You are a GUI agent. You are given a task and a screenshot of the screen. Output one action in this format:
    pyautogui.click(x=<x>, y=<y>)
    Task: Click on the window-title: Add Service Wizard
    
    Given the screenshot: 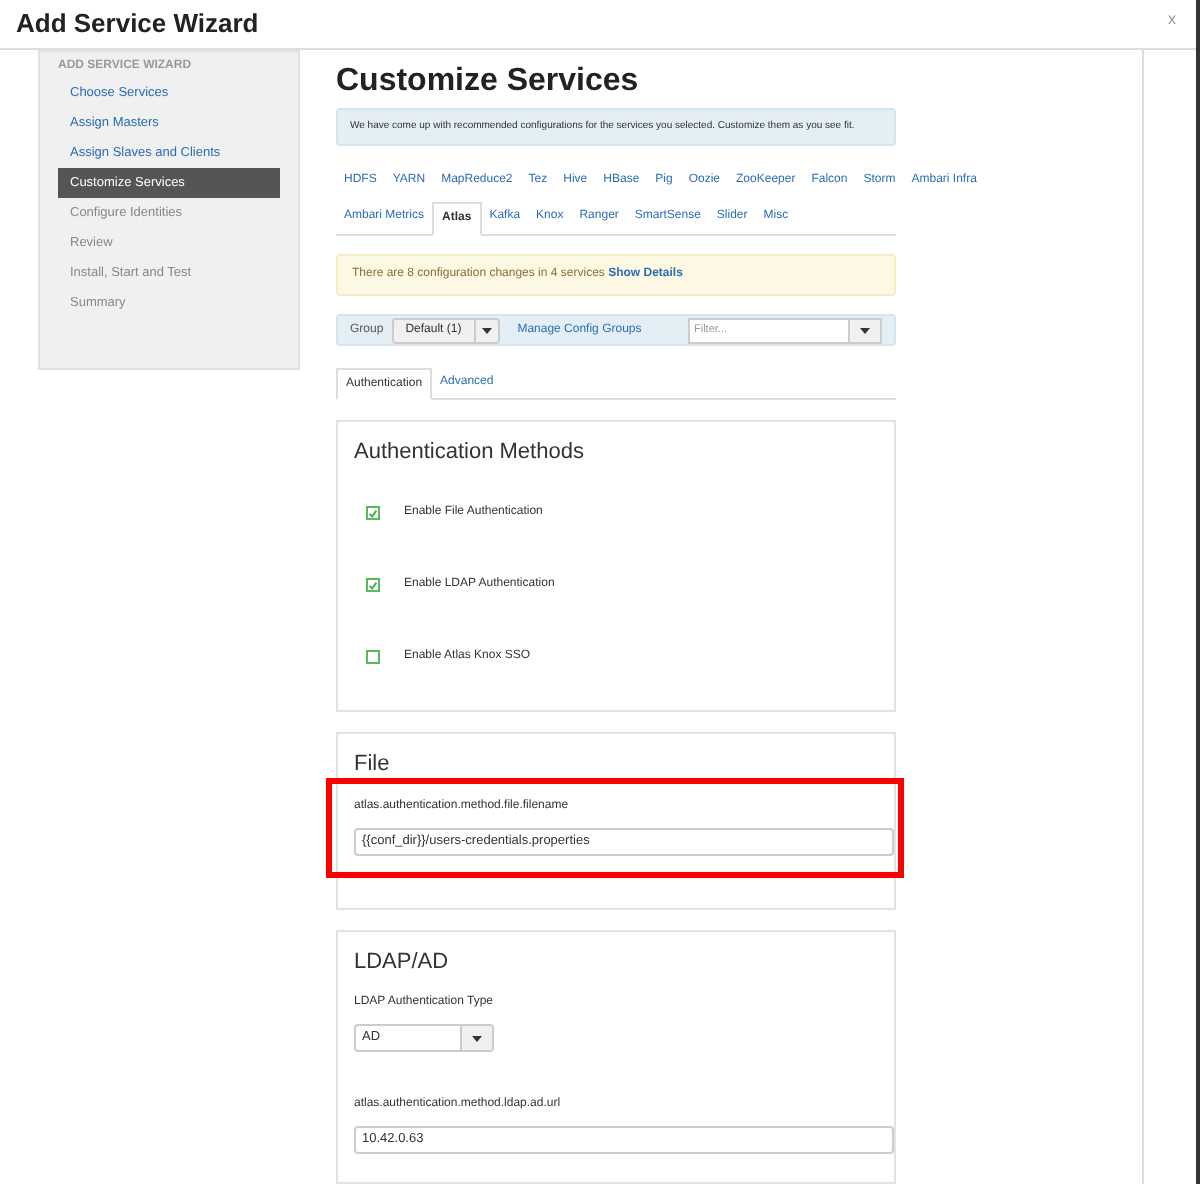 What is the action you would take?
    pyautogui.click(x=137, y=24)
    